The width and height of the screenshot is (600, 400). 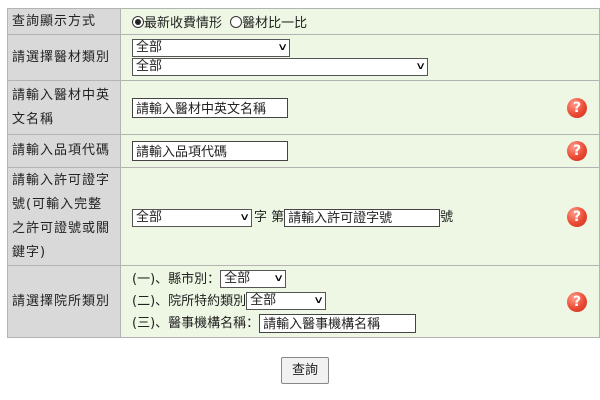 I want to click on display-mode-label: 查詢顯示方式, so click(x=64, y=21).